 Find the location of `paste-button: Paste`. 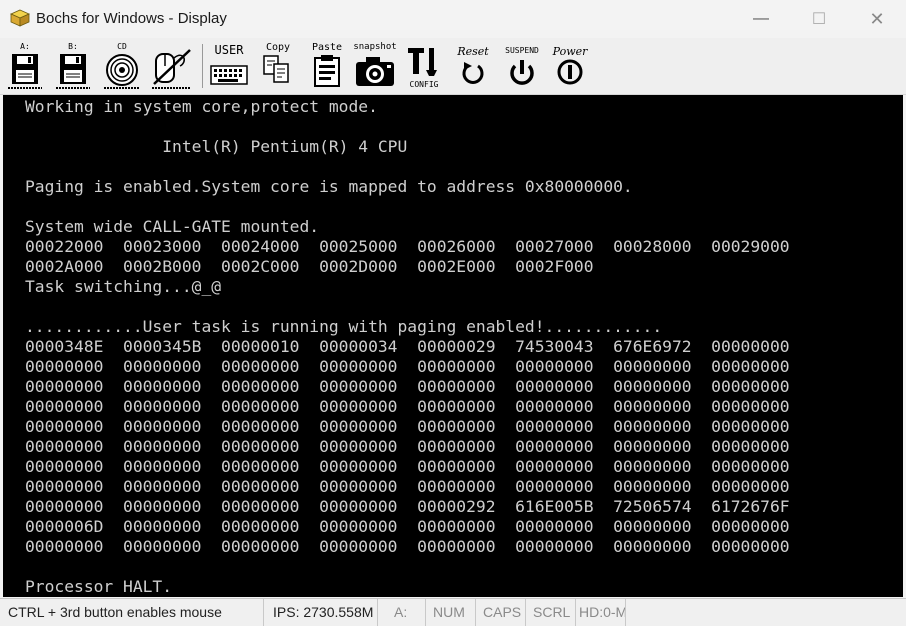

paste-button: Paste is located at coordinates (327, 66).